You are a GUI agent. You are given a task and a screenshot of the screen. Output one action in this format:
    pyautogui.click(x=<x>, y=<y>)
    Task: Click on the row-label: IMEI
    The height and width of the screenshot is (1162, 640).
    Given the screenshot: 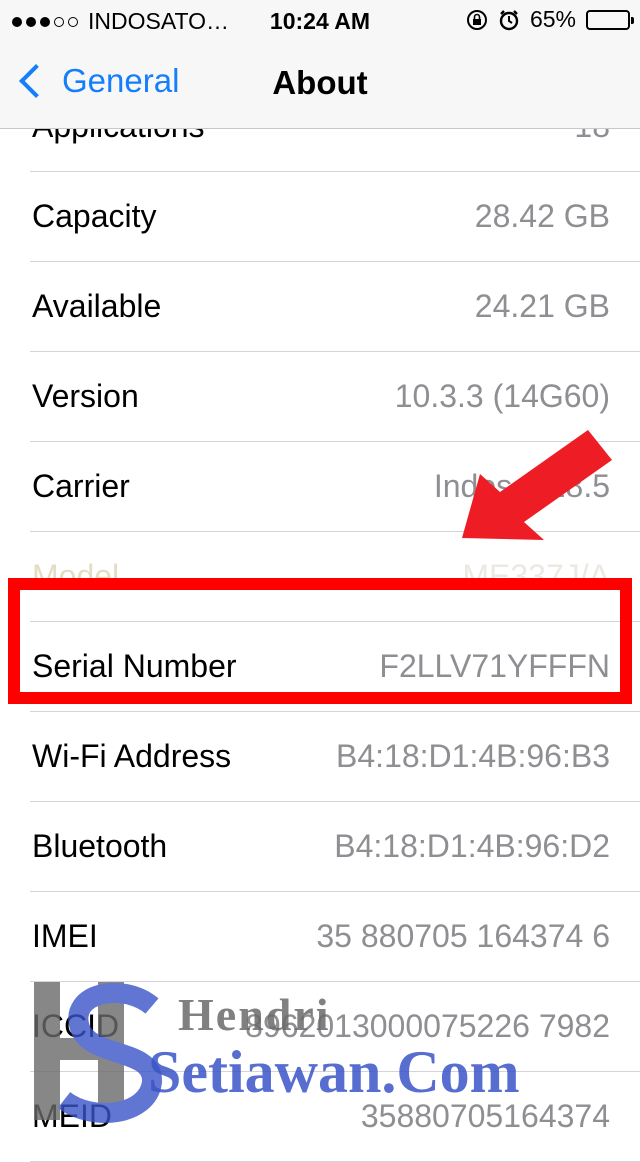 What is the action you would take?
    pyautogui.click(x=65, y=936)
    